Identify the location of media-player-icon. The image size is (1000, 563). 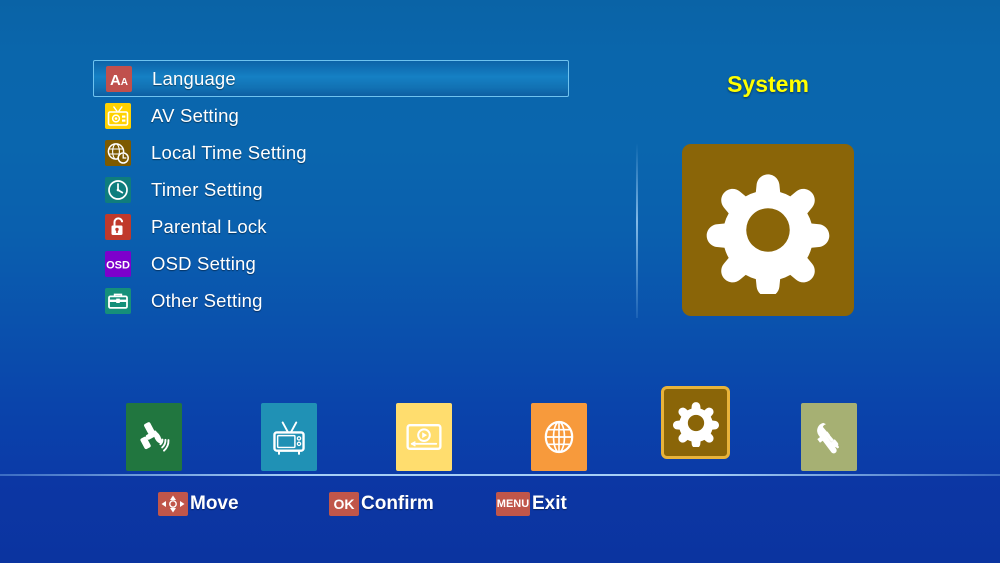
(424, 437).